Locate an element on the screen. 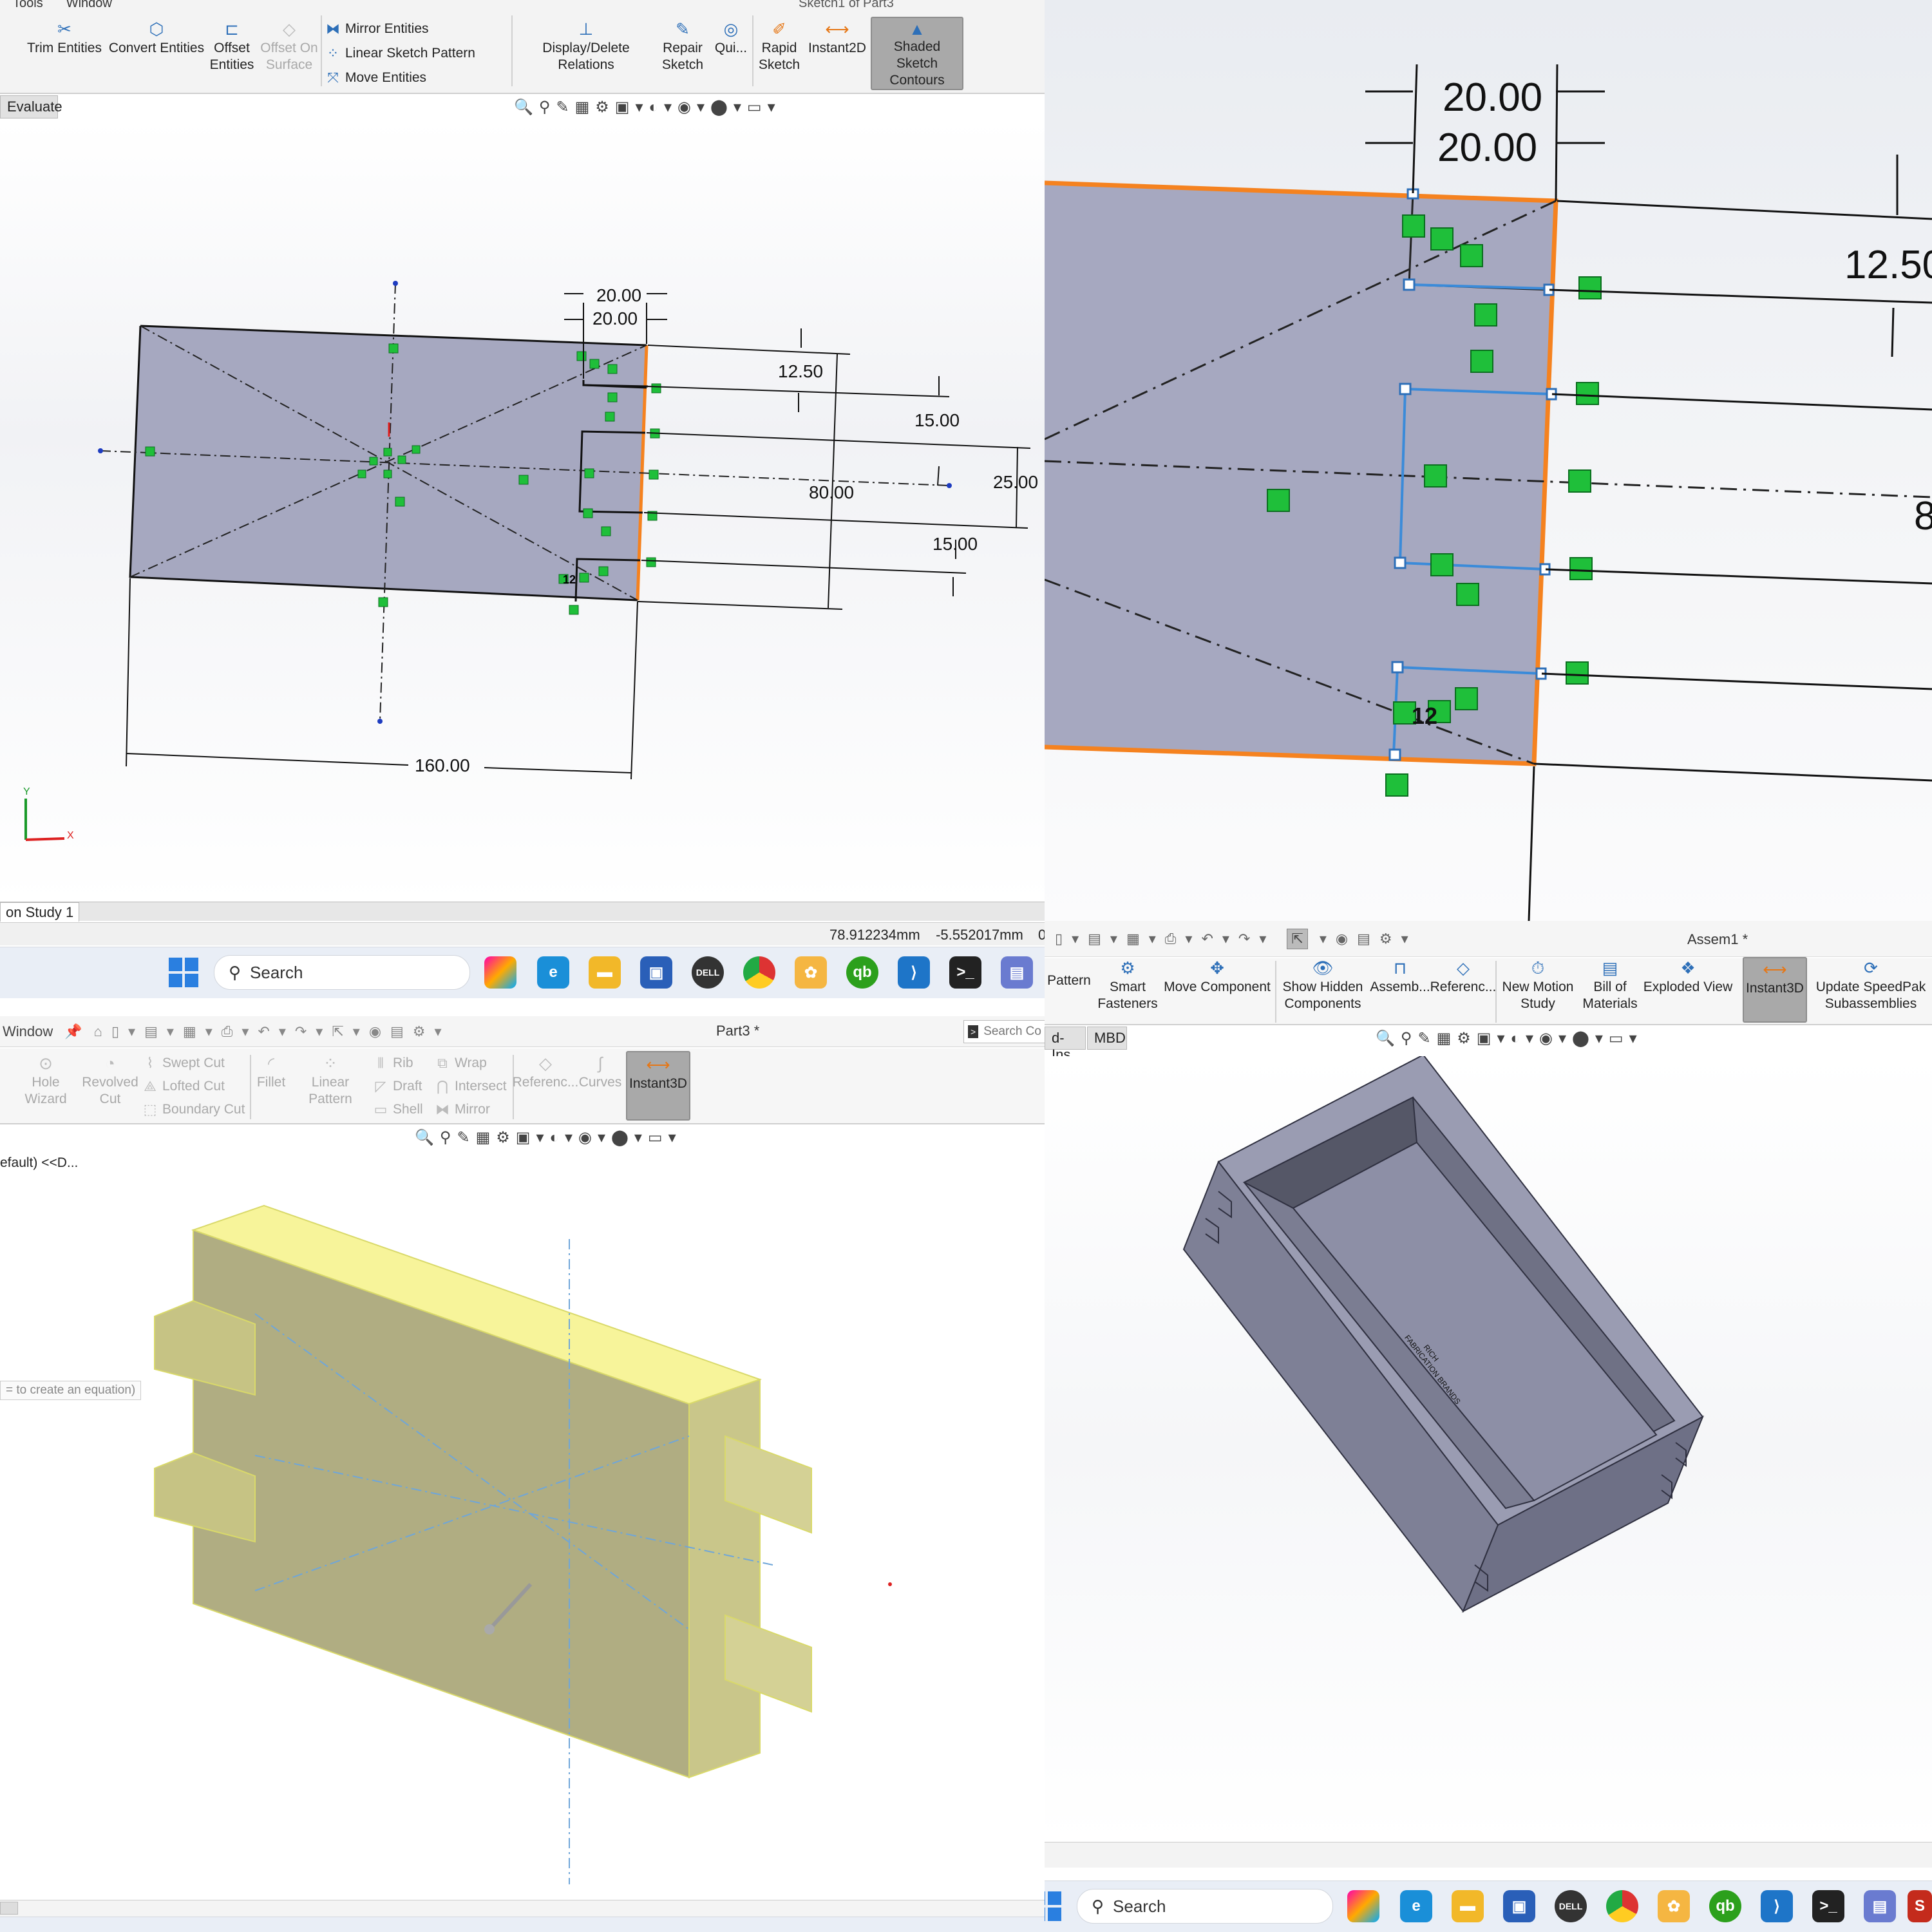 The height and width of the screenshot is (1932, 1932). move-component-button: ✥ Move Component is located at coordinates (1217, 977).